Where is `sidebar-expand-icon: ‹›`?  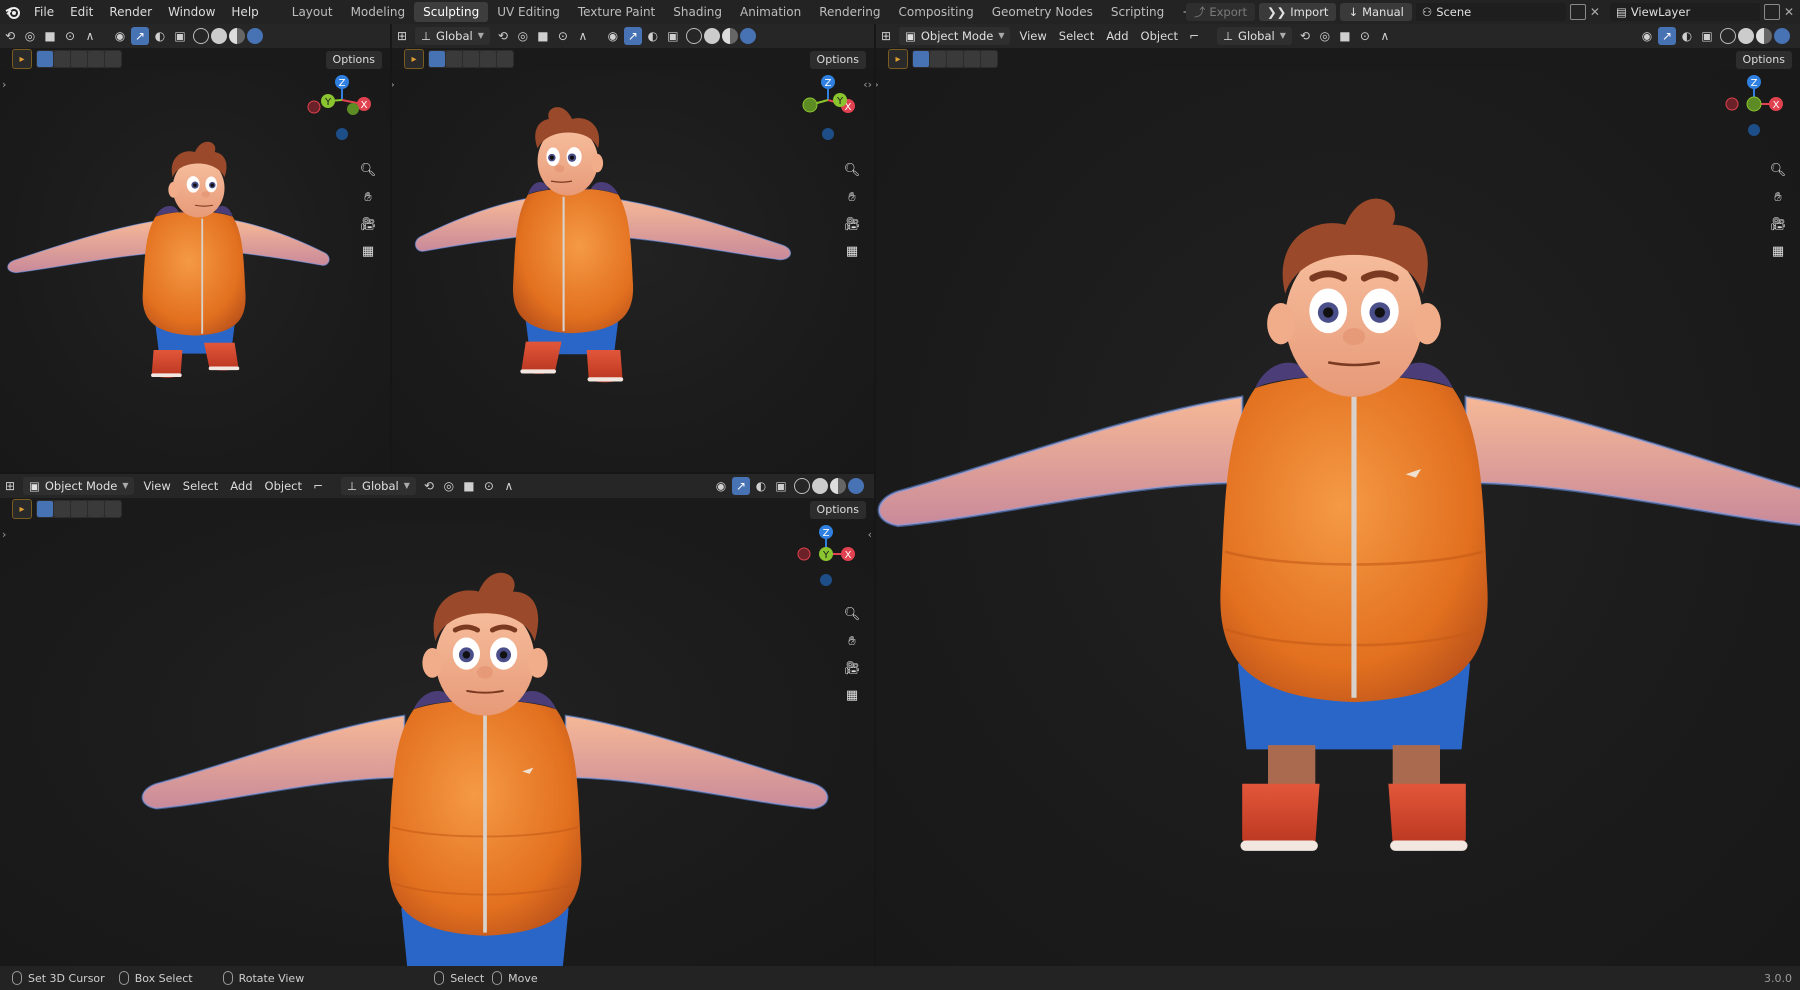
sidebar-expand-icon: ‹› is located at coordinates (867, 84).